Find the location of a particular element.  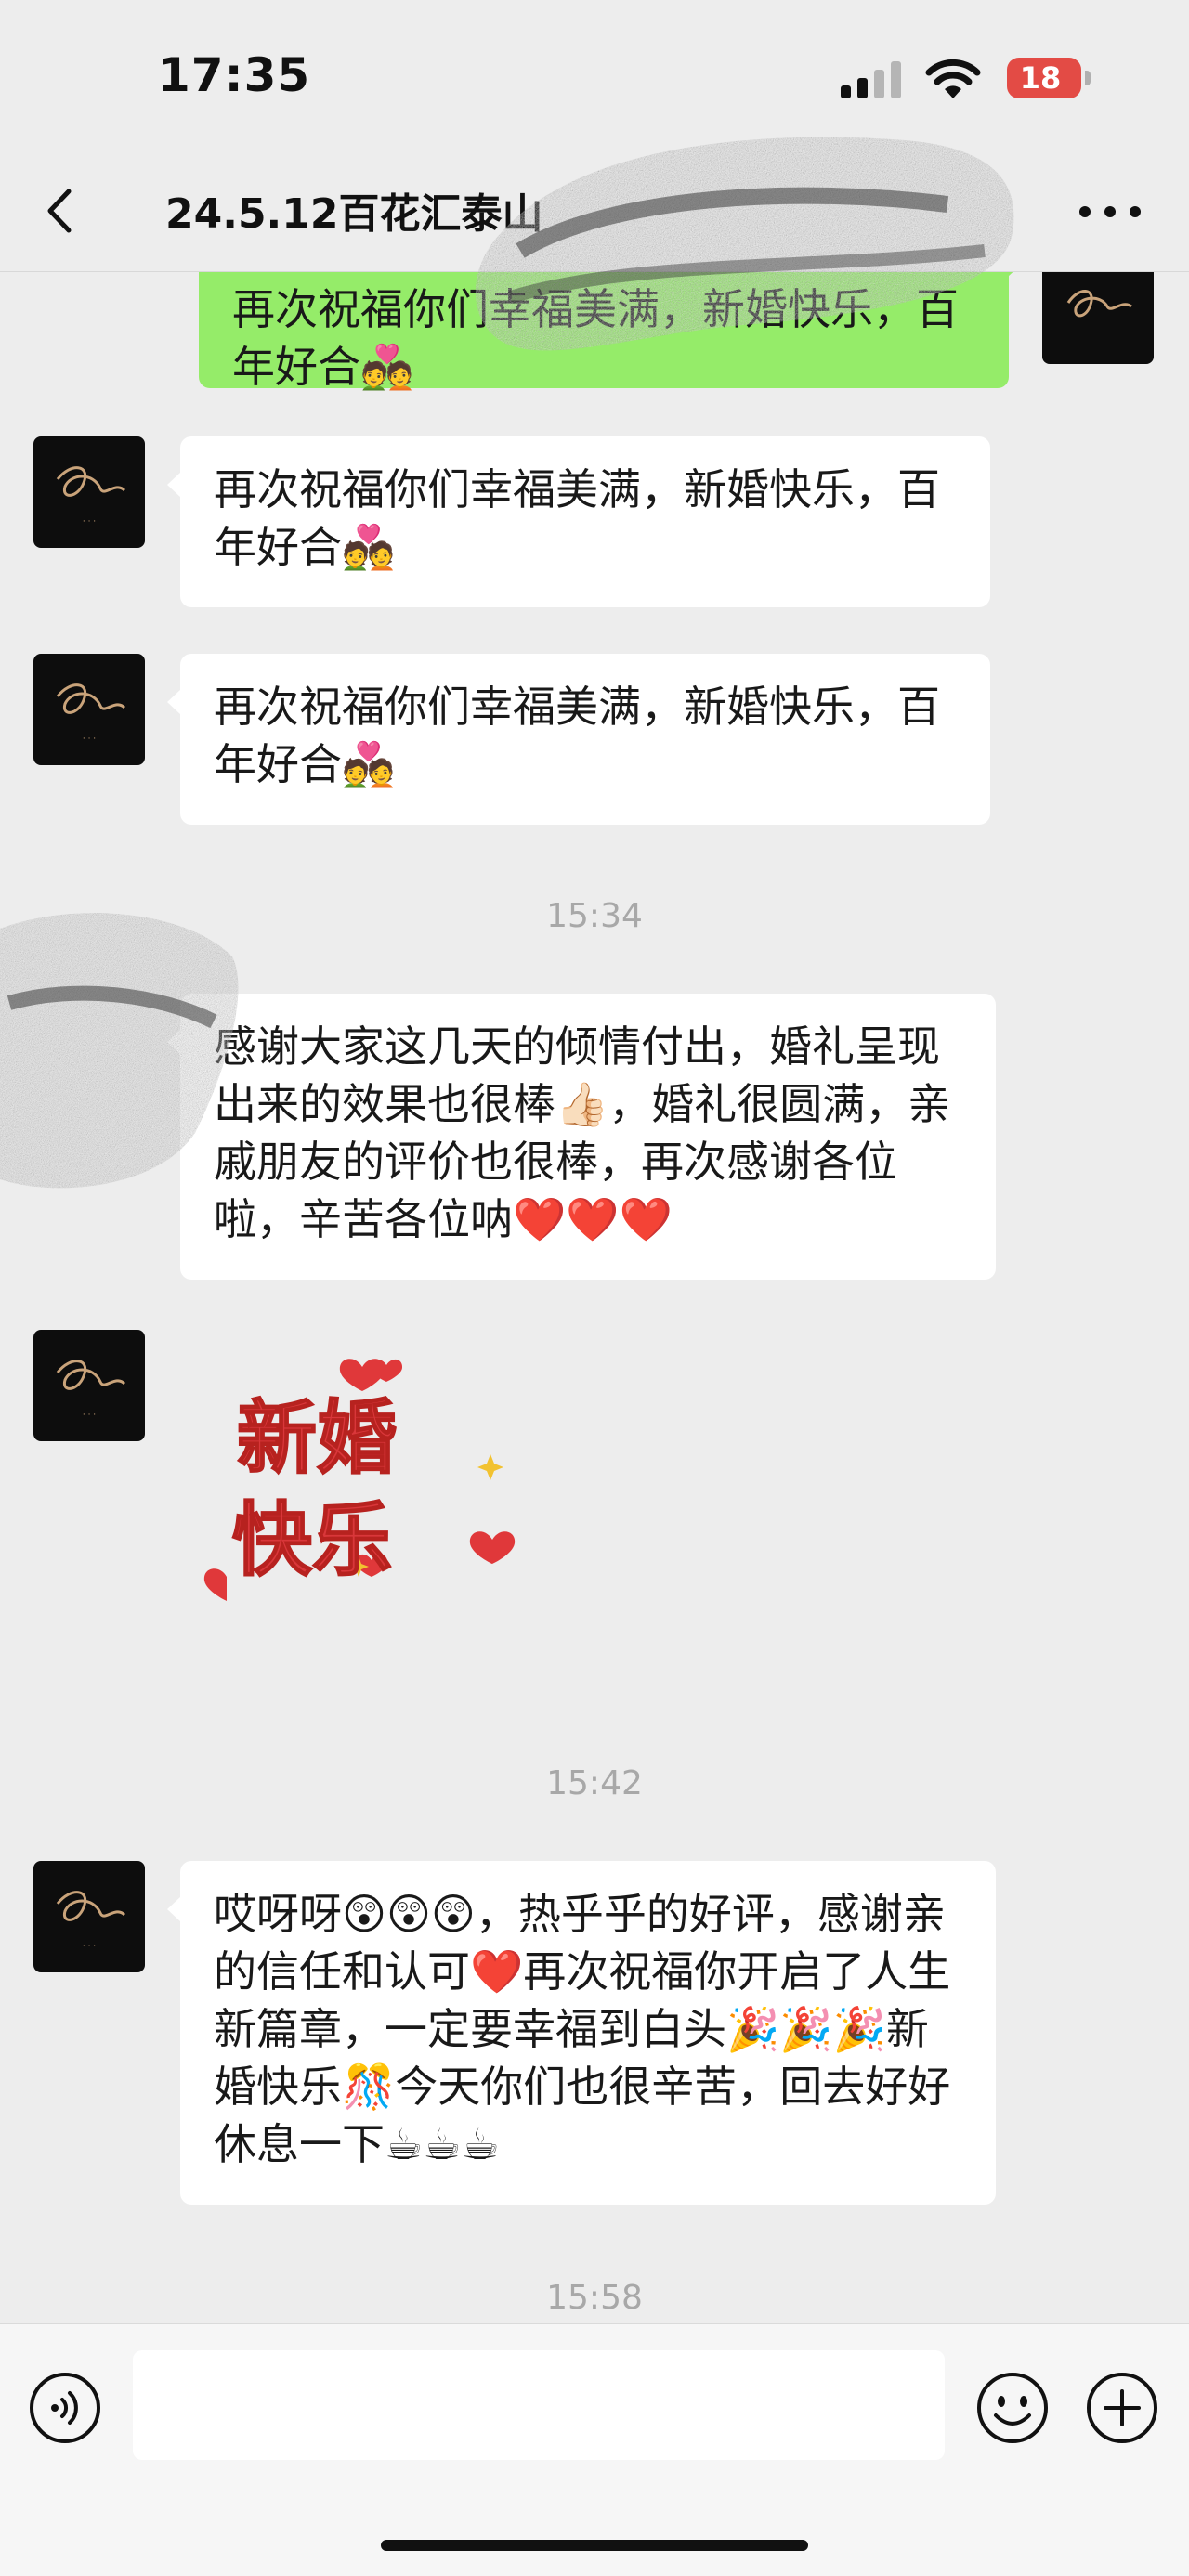

cellular-signal-icon is located at coordinates (871, 79).